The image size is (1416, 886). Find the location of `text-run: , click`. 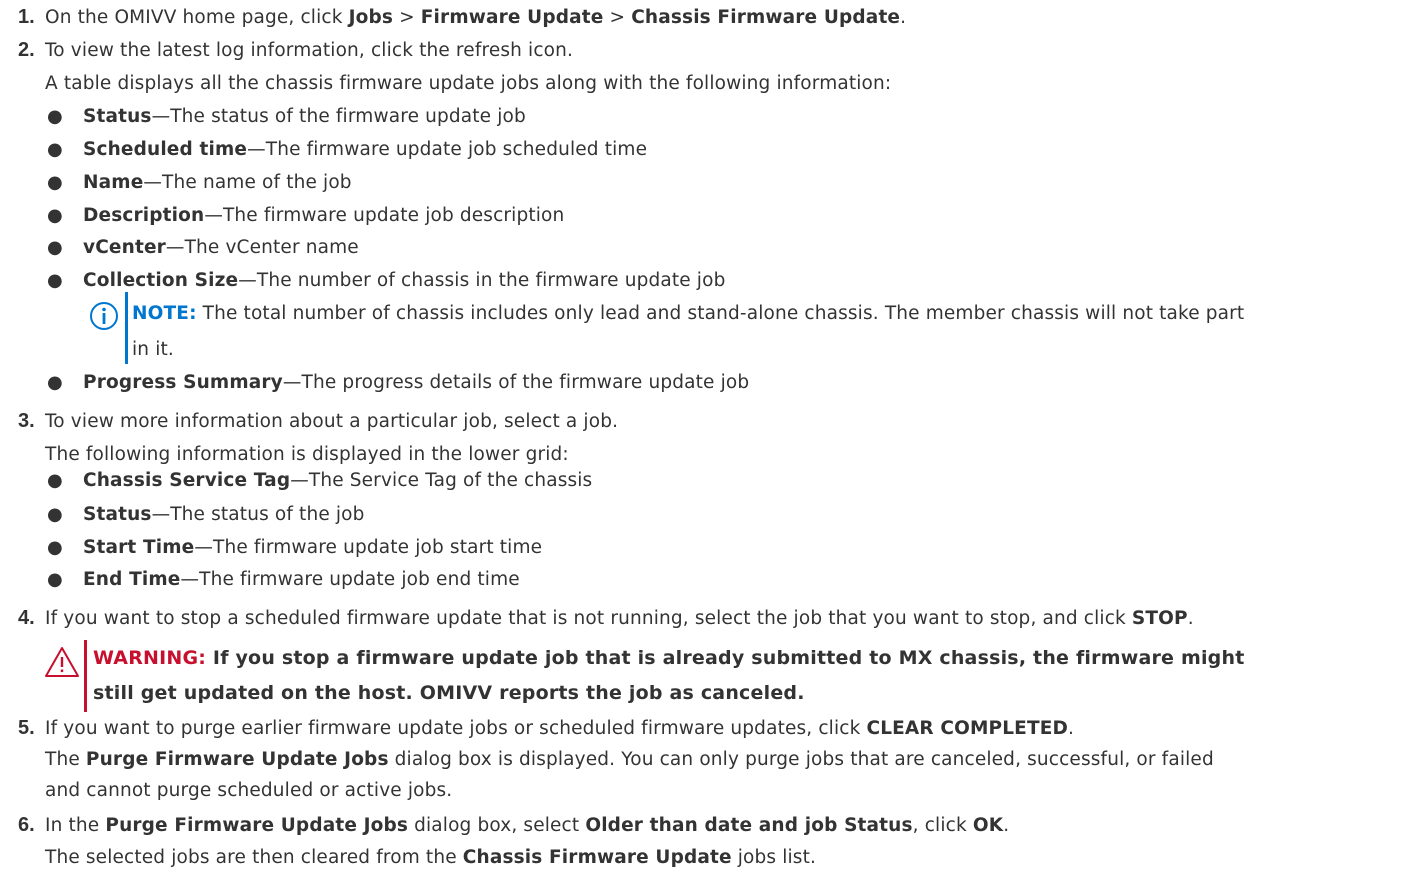

text-run: , click is located at coordinates (942, 825).